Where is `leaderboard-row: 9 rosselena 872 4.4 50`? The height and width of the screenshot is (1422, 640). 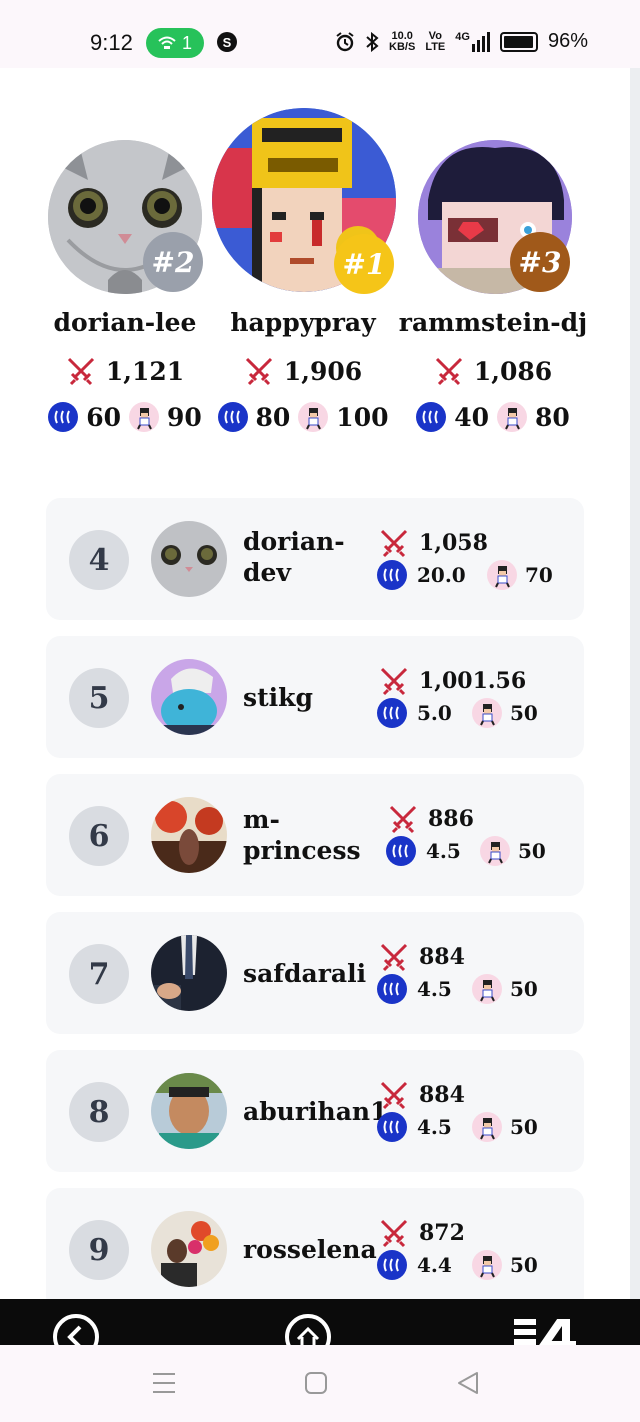 leaderboard-row: 9 rosselena 872 4.4 50 is located at coordinates (315, 1249).